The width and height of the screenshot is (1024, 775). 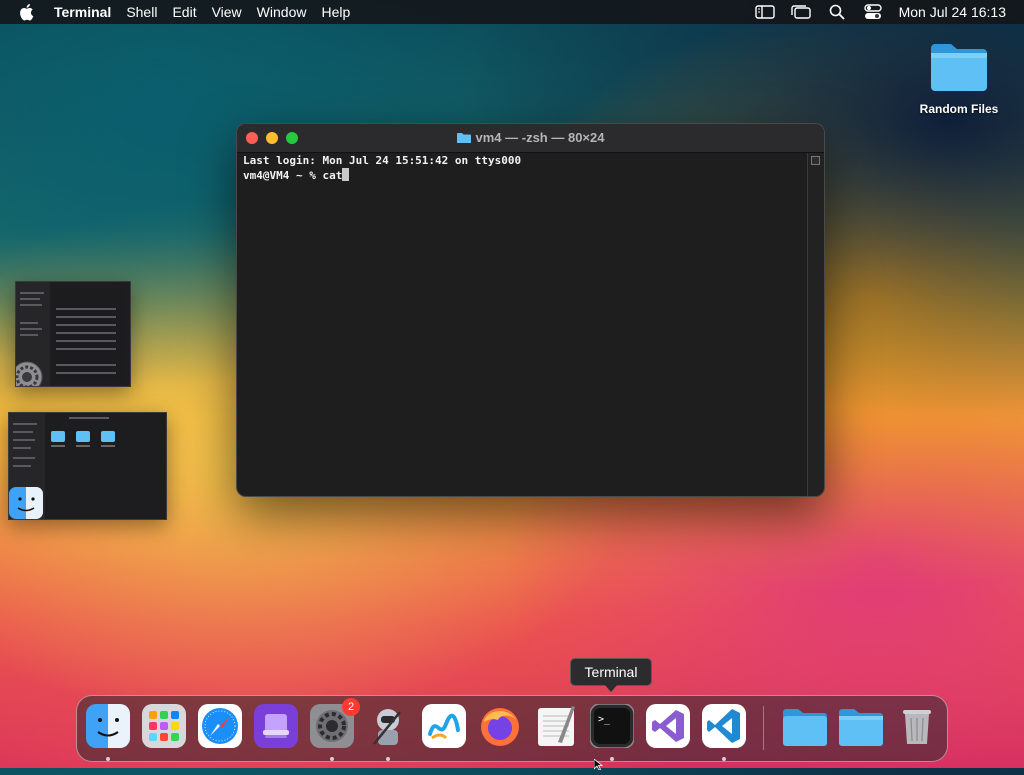 I want to click on stage-manager-icon, so click(x=800, y=12).